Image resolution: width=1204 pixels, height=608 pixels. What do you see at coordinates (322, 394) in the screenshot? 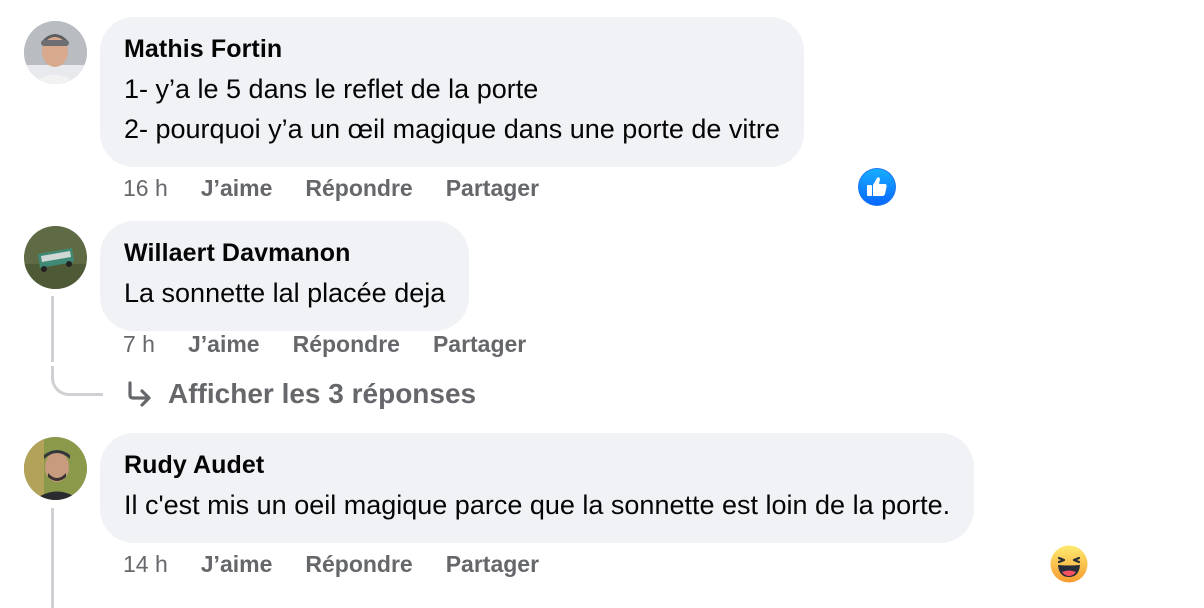
I see `view-replies-label: Afficher les 3 réponses` at bounding box center [322, 394].